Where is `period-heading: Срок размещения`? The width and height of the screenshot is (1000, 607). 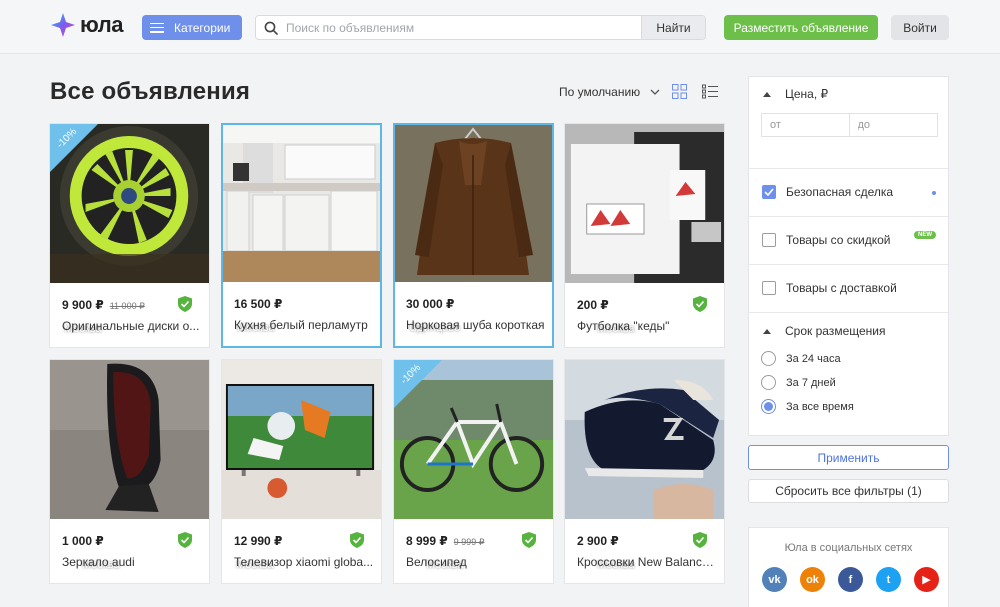 period-heading: Срок размещения is located at coordinates (835, 331).